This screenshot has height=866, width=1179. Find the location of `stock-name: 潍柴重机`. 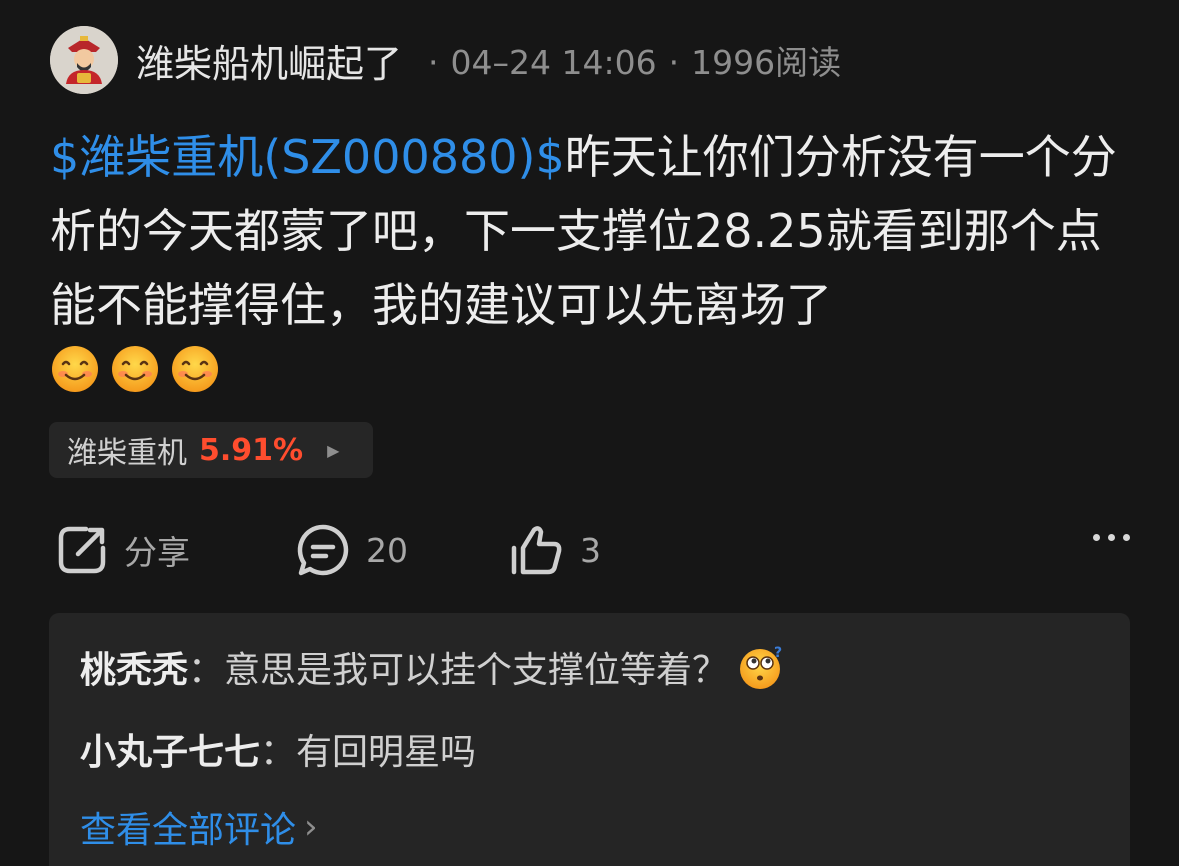

stock-name: 潍柴重机 is located at coordinates (127, 453).